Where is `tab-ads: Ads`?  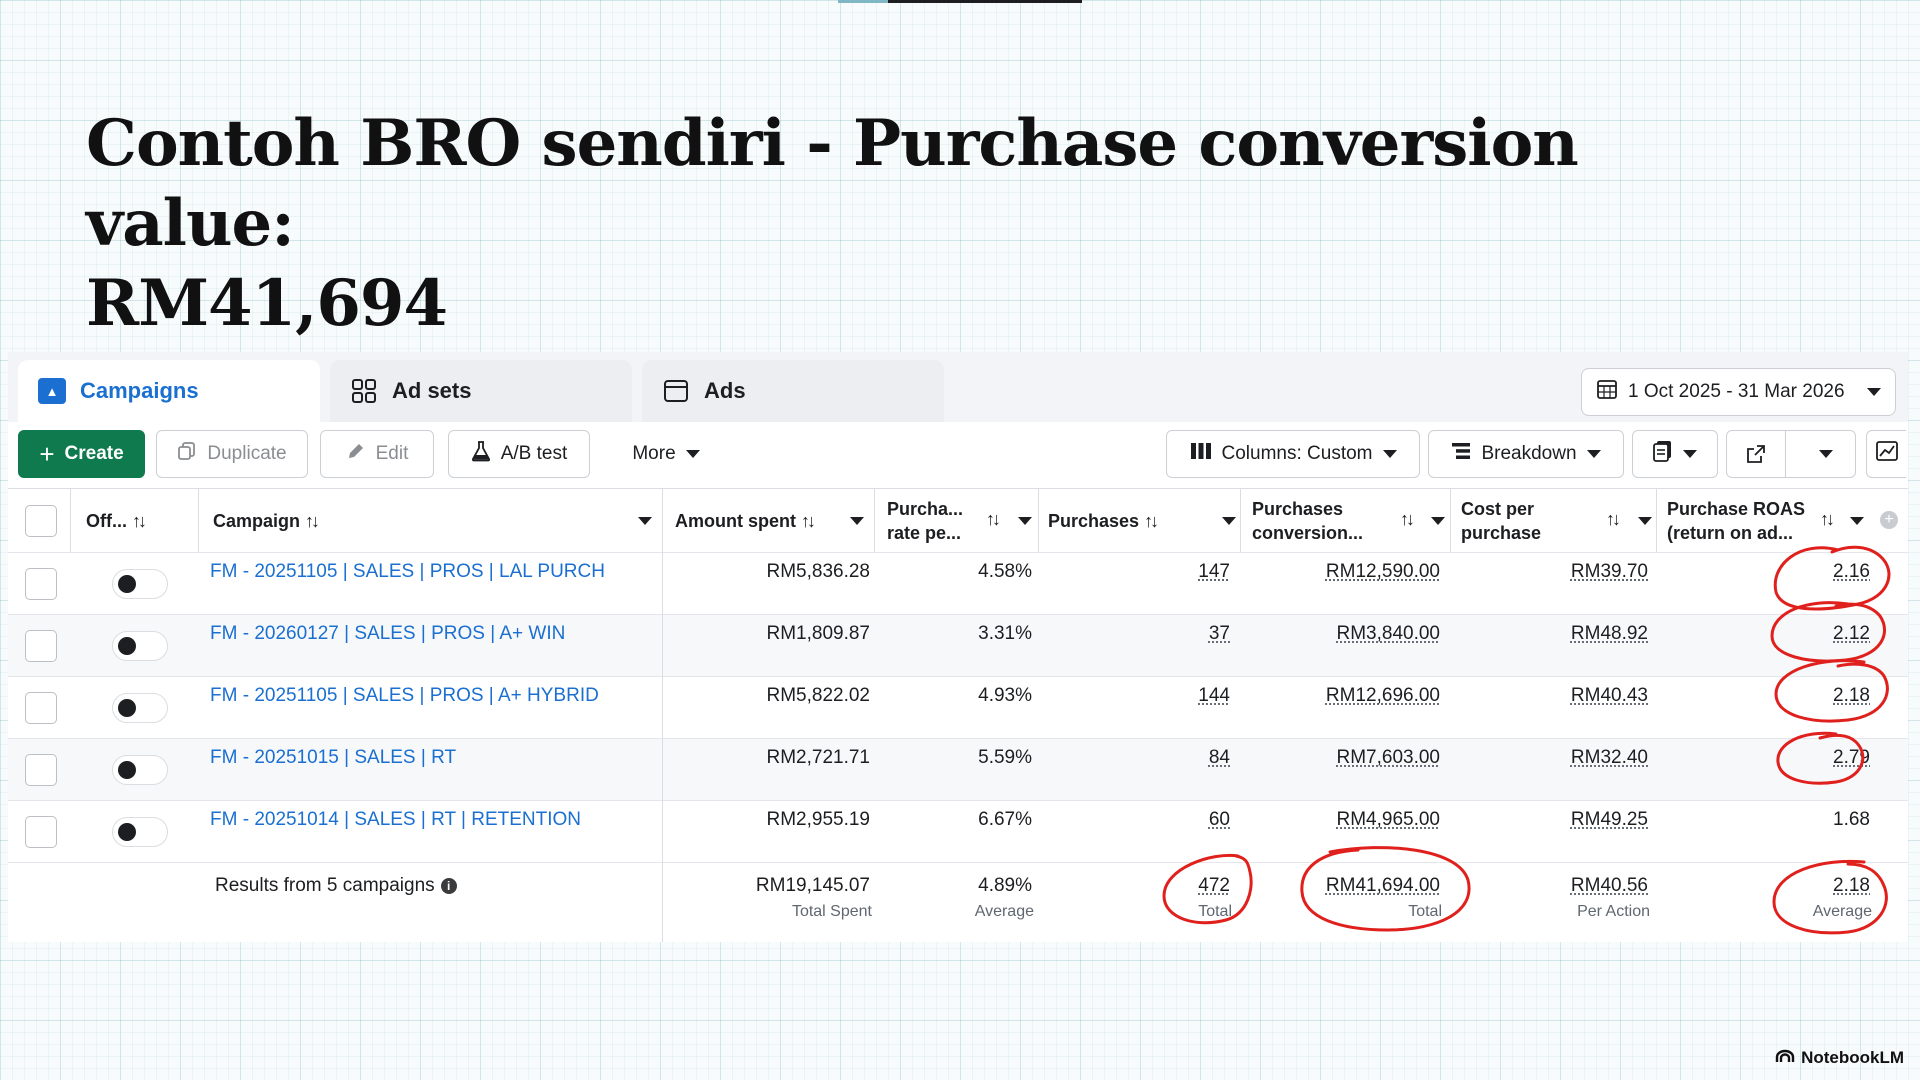 tab-ads: Ads is located at coordinates (793, 391).